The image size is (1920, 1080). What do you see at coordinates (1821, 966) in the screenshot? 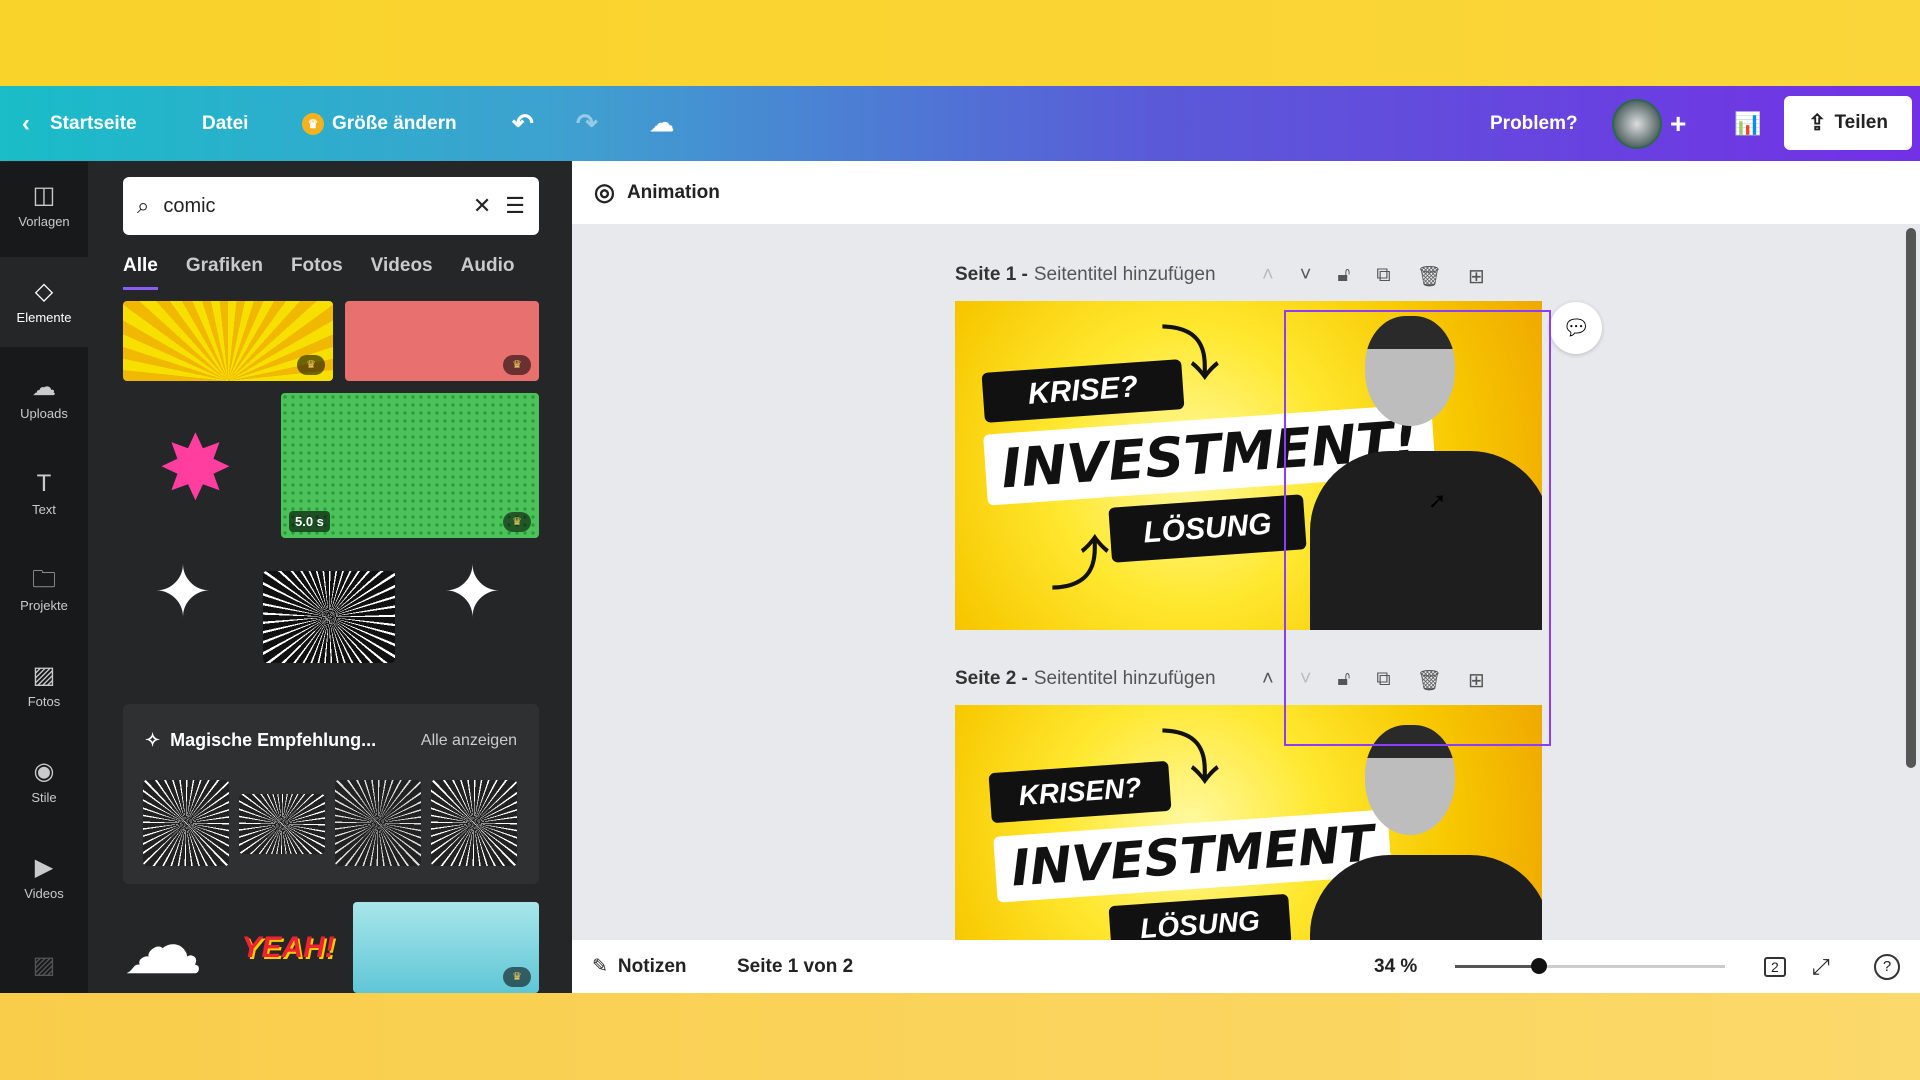
I see `fullscreen-icon: ⤢` at bounding box center [1821, 966].